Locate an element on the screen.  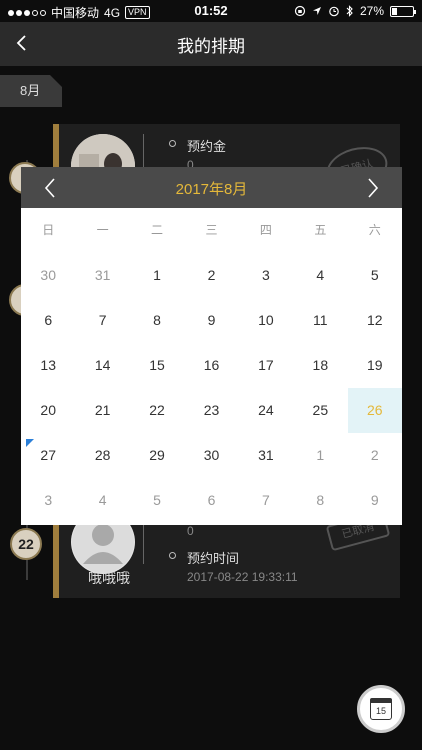
calendar-day-number: 27 is located at coordinates (48, 455).